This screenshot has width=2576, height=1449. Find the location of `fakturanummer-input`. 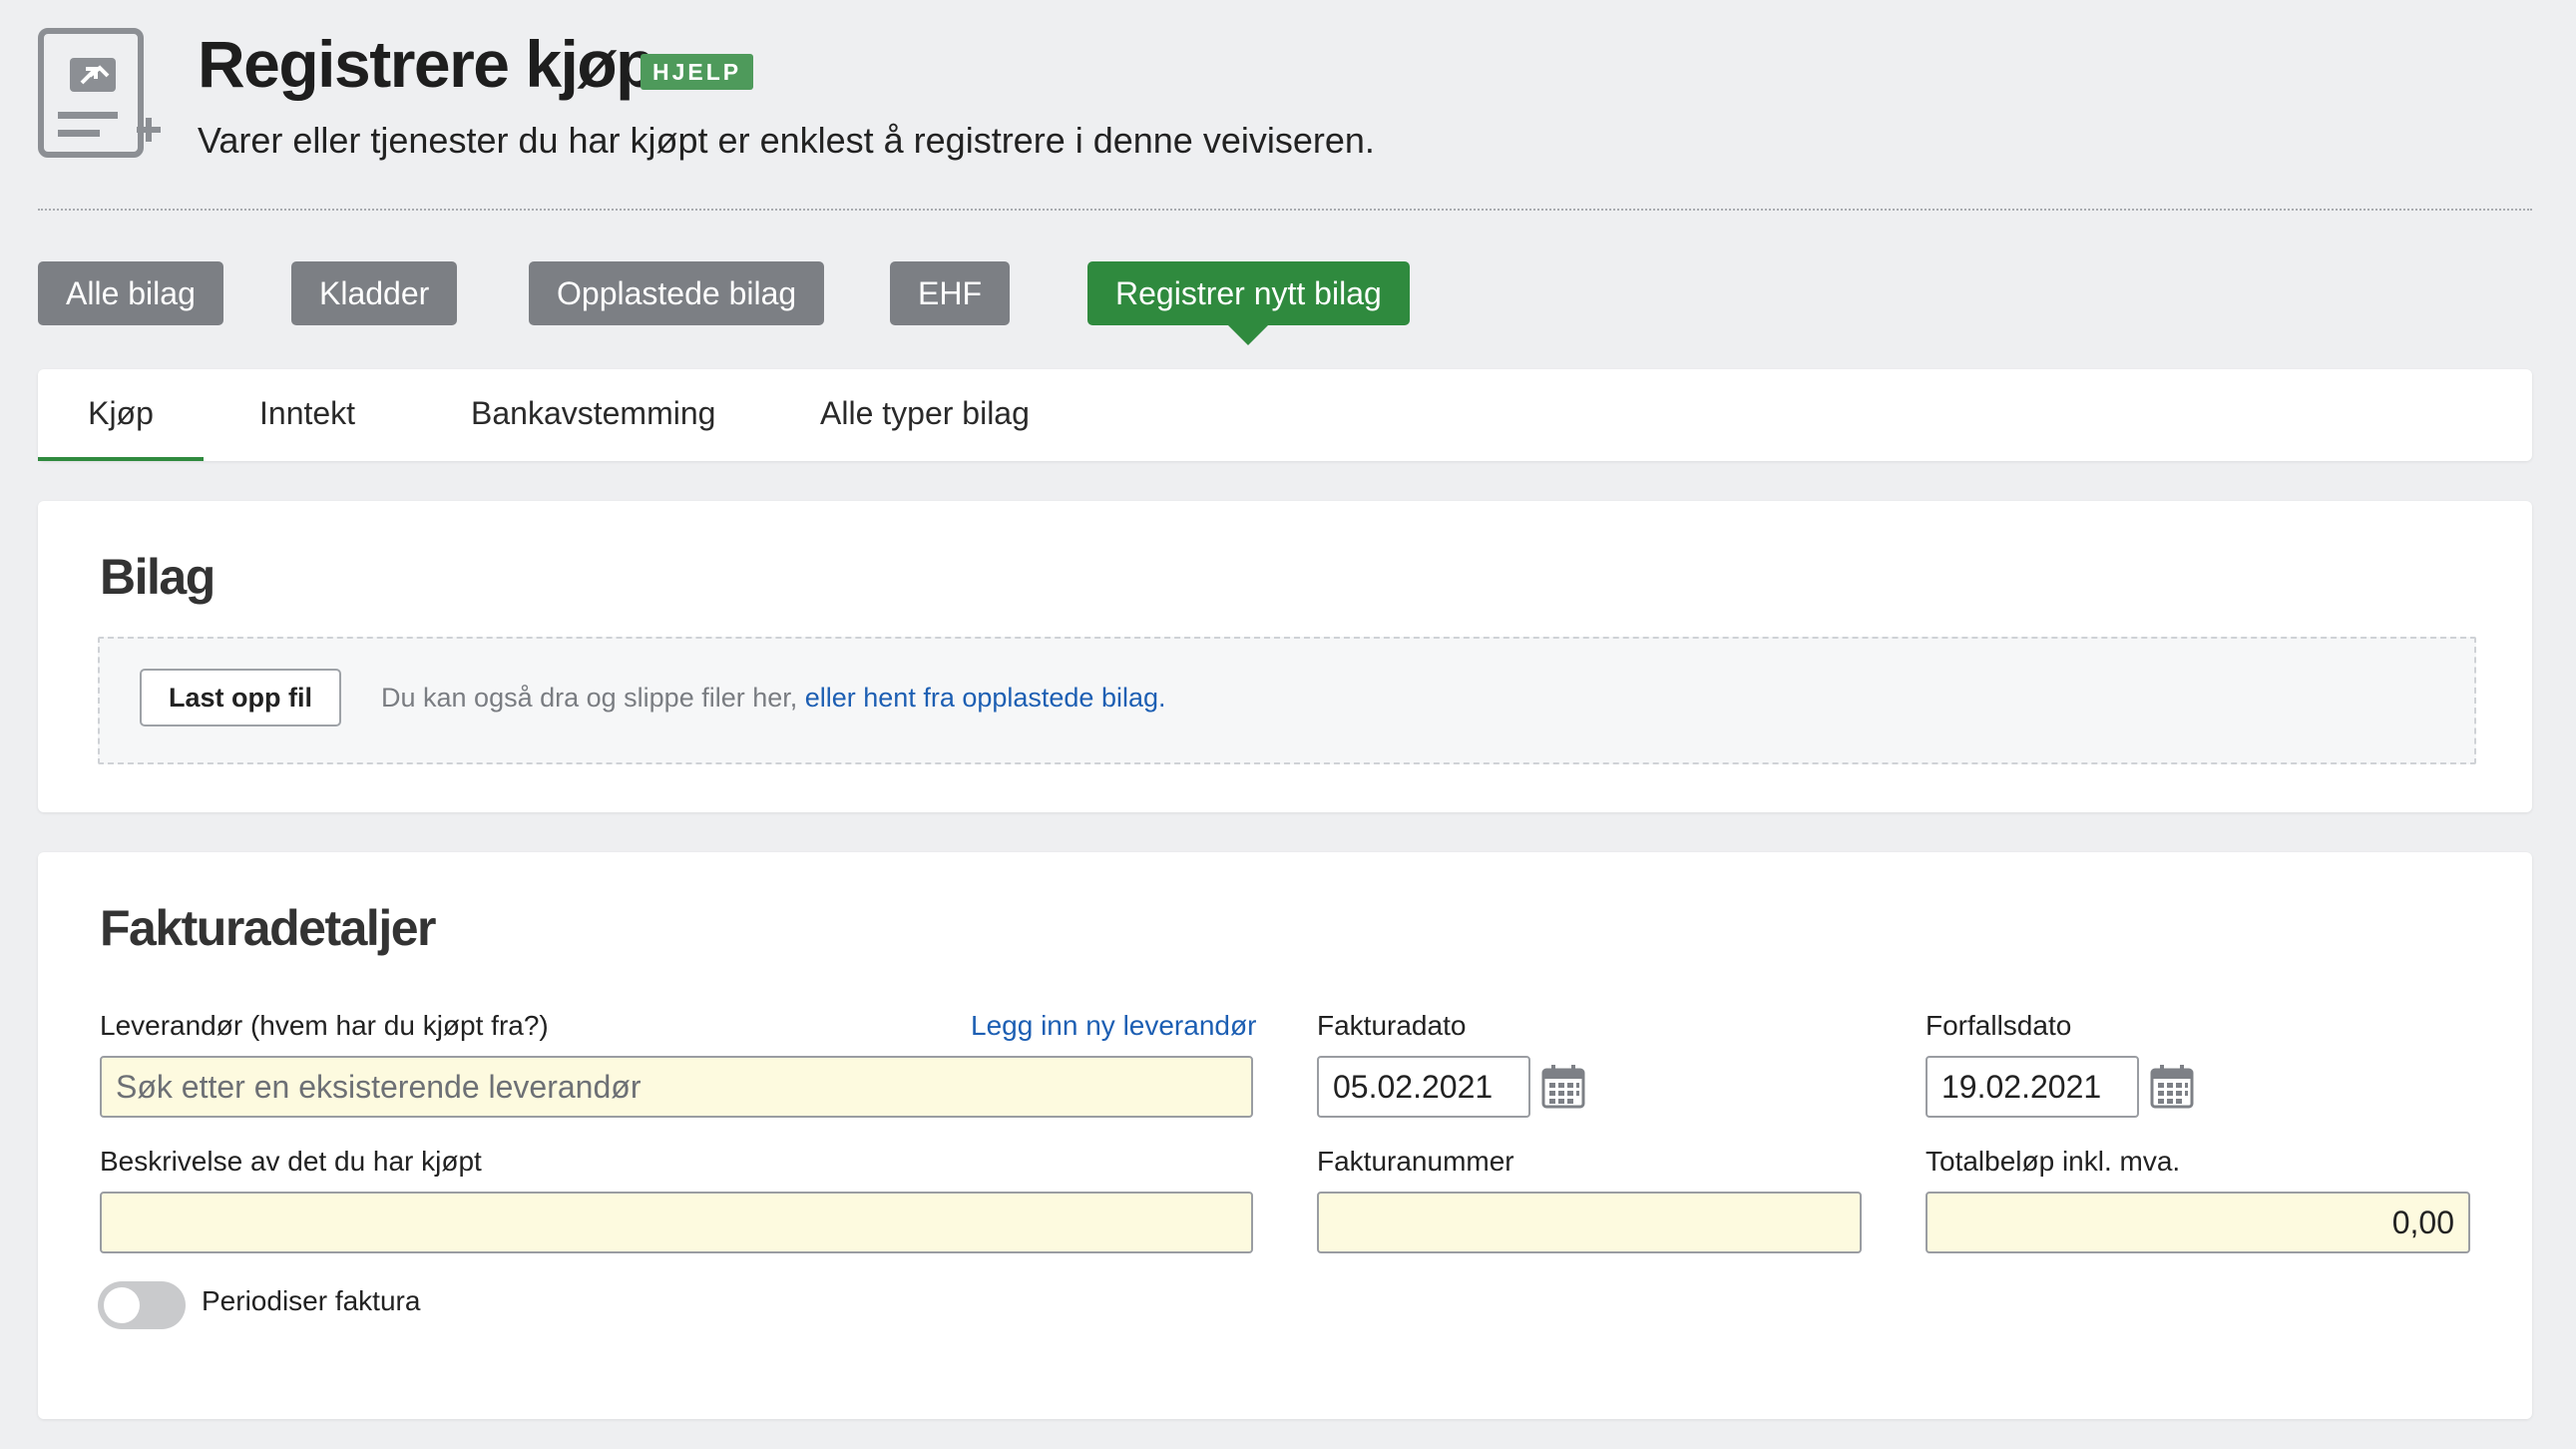

fakturanummer-input is located at coordinates (1589, 1222).